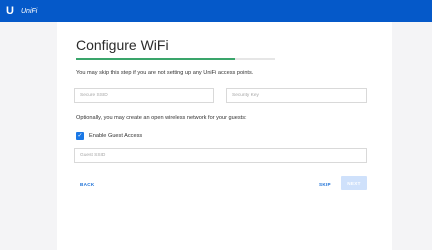  What do you see at coordinates (122, 45) in the screenshot?
I see `page-title: Configure WiFi` at bounding box center [122, 45].